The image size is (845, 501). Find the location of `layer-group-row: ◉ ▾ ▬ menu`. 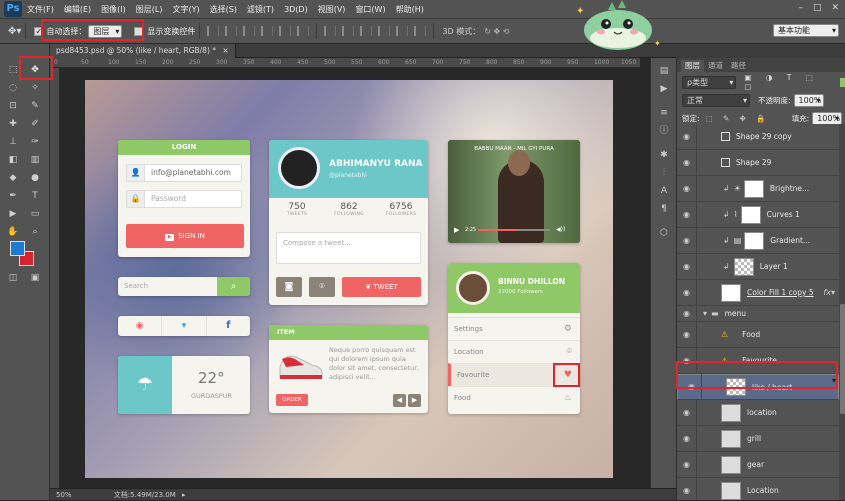

layer-group-row: ◉ ▾ ▬ menu is located at coordinates (758, 313).